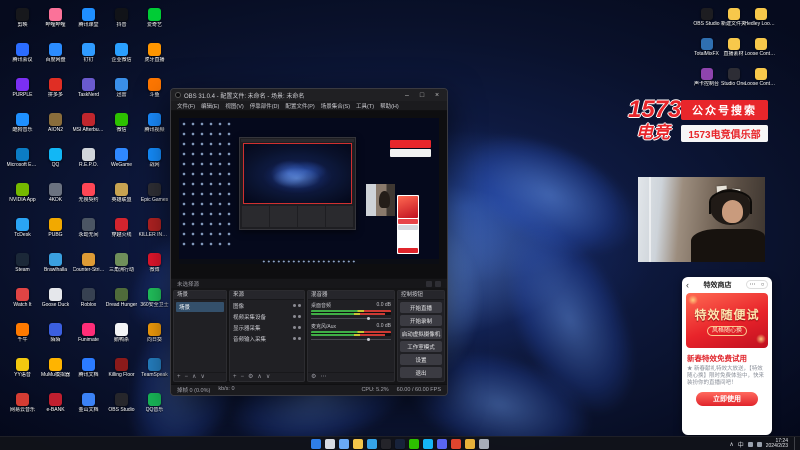  Describe the element at coordinates (706, 81) in the screenshot. I see `desktop-icon: 声卡控制台` at that location.